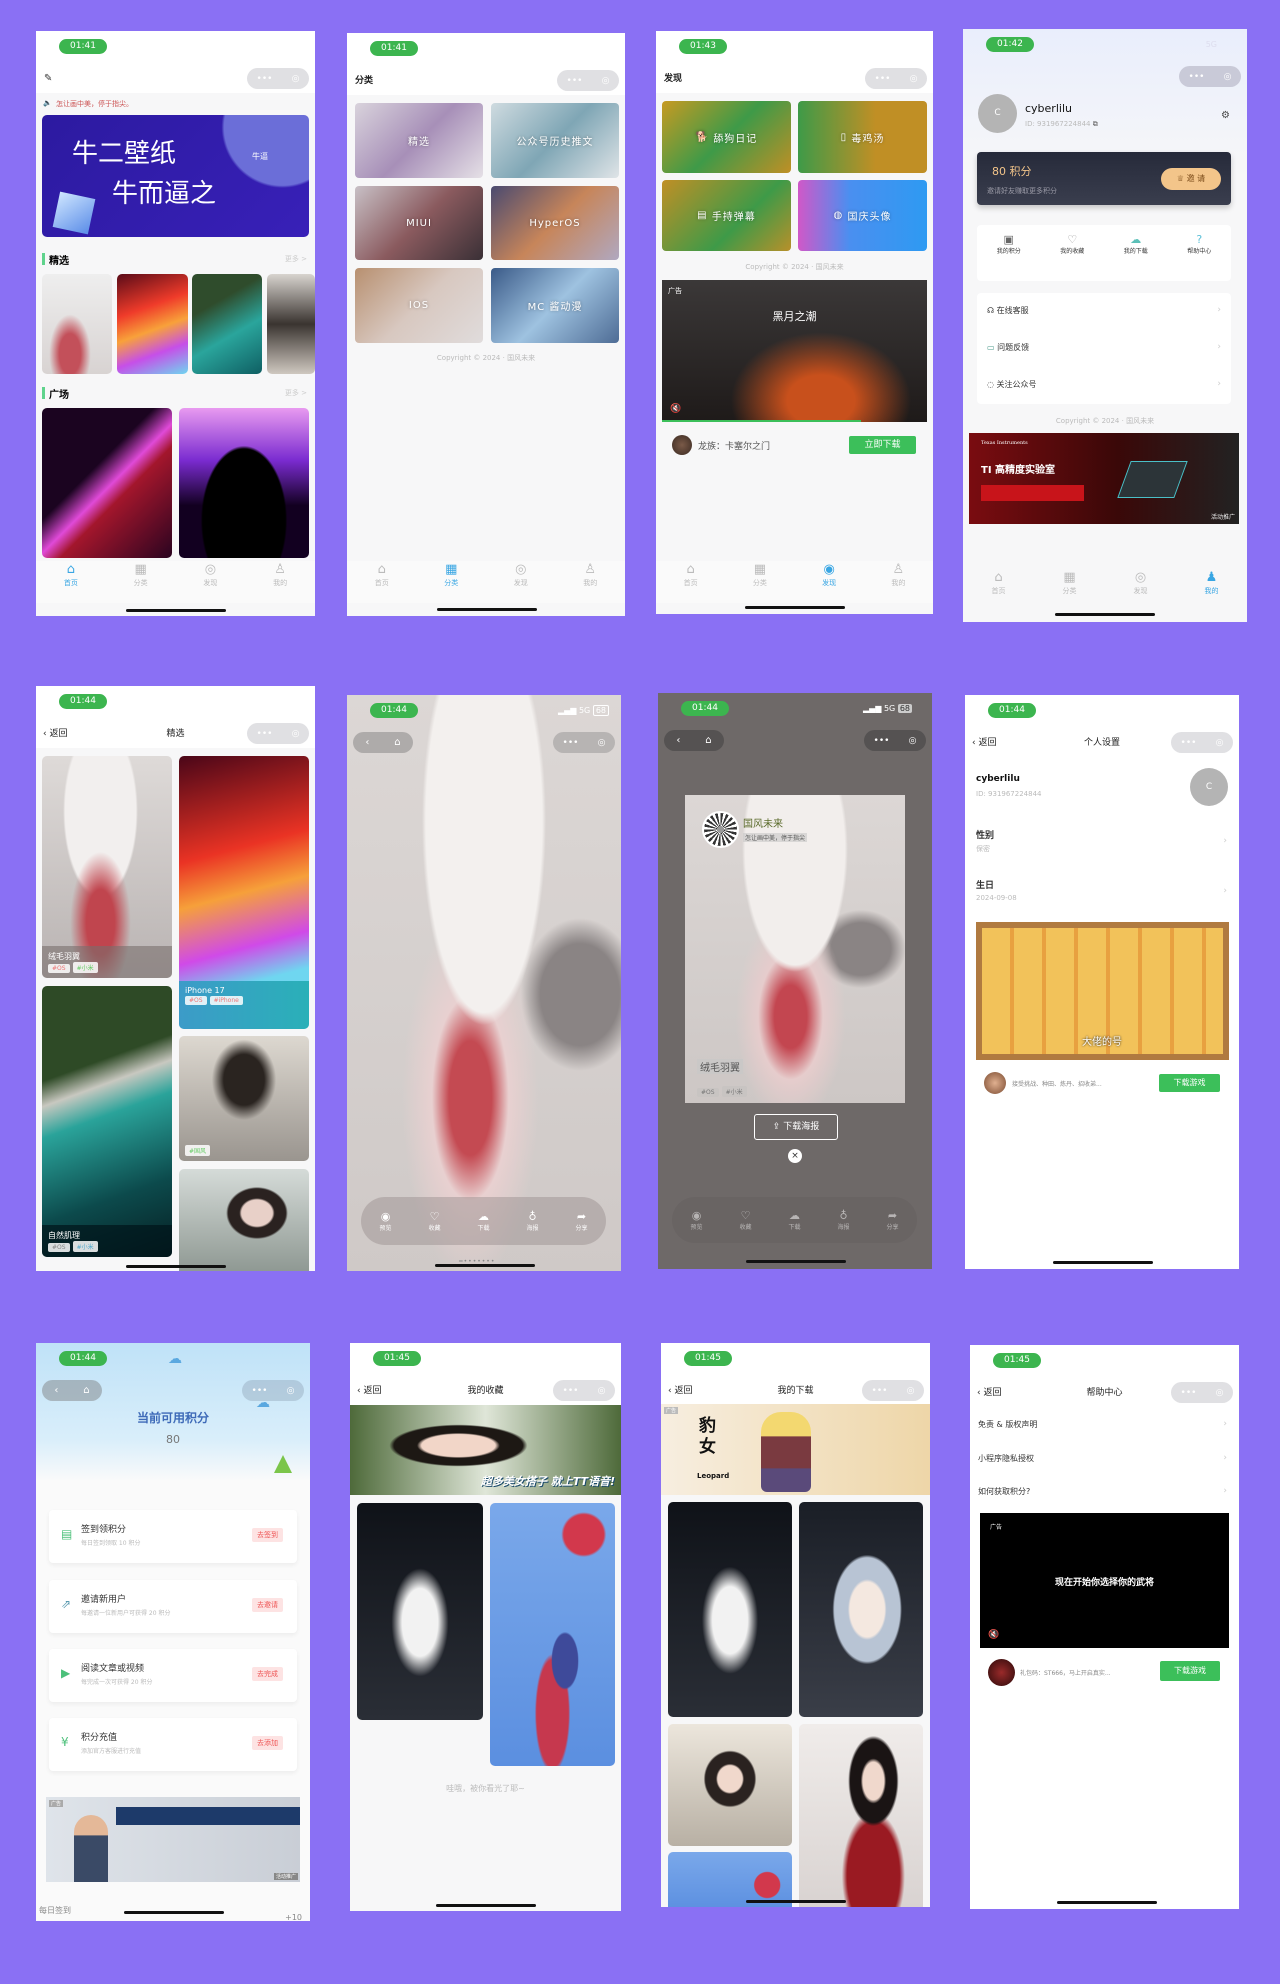  What do you see at coordinates (1103, 841) in the screenshot?
I see `gender-field: 性别 保密 ›` at bounding box center [1103, 841].